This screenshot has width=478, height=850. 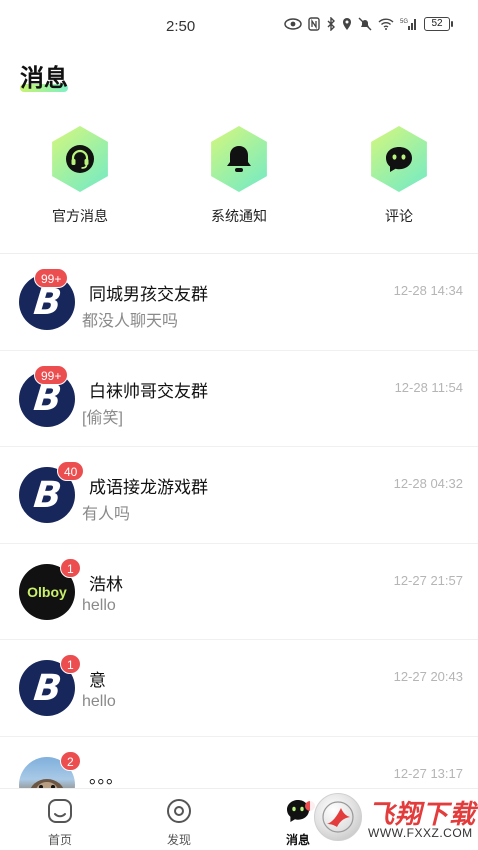 What do you see at coordinates (365, 24) in the screenshot?
I see `mute-icon` at bounding box center [365, 24].